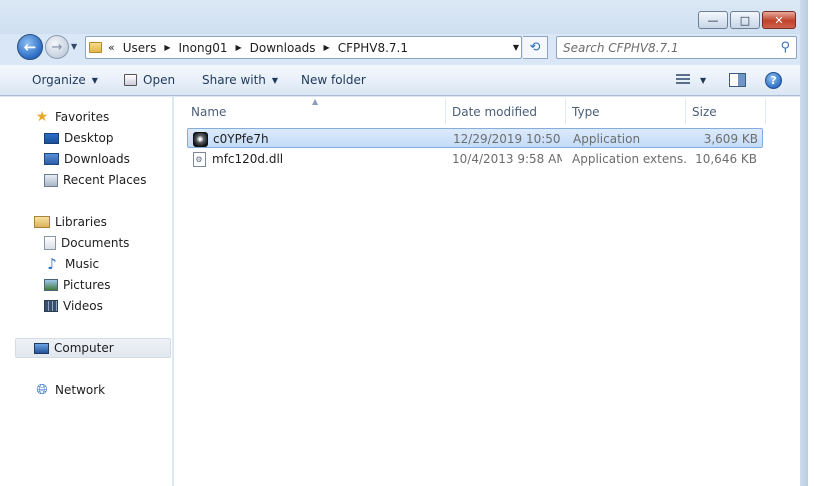 The height and width of the screenshot is (486, 822). Describe the element at coordinates (81, 222) in the screenshot. I see `sidebar-item-label: Libraries` at that location.